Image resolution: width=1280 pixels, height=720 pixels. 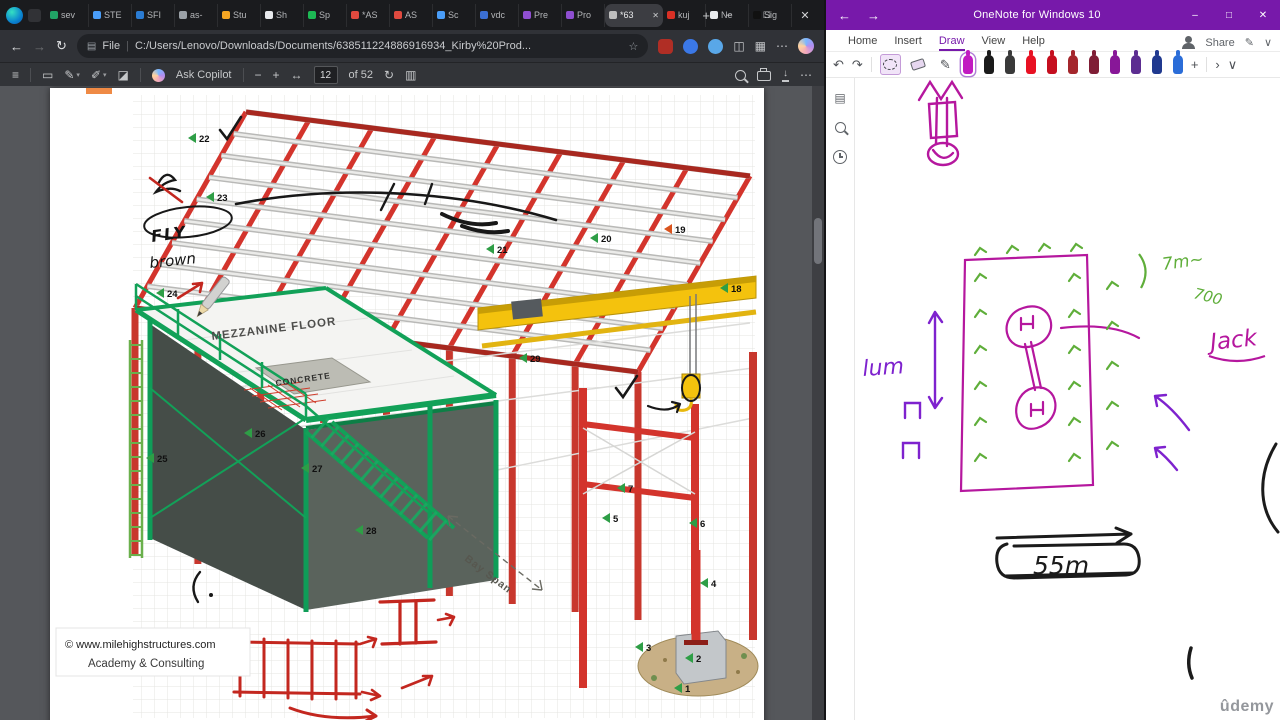 What do you see at coordinates (583, 15) in the screenshot?
I see `browser-tab: Pro` at bounding box center [583, 15].